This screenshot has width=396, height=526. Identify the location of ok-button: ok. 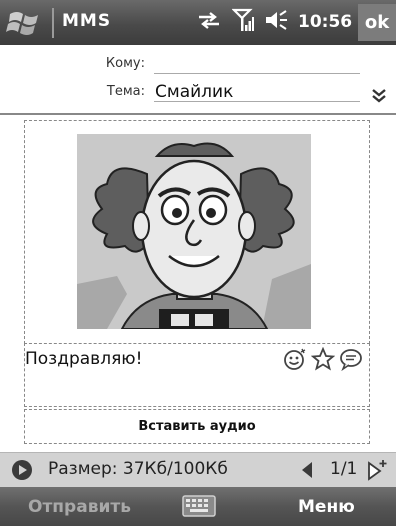
(377, 22).